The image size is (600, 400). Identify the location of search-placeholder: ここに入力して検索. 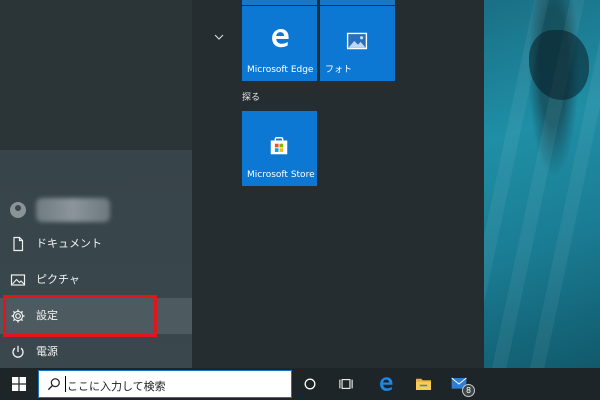
(116, 386).